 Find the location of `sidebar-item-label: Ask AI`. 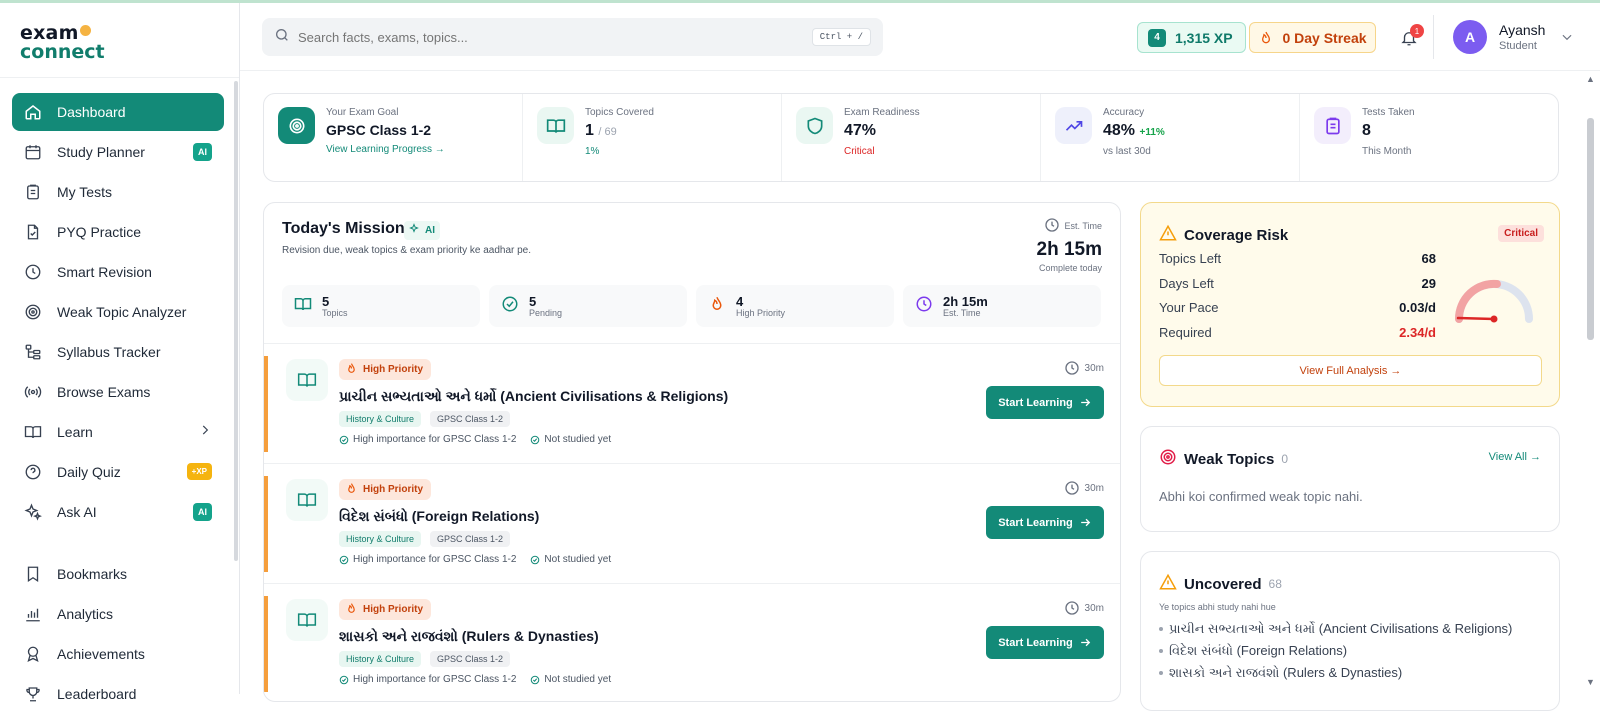

sidebar-item-label: Ask AI is located at coordinates (77, 511).